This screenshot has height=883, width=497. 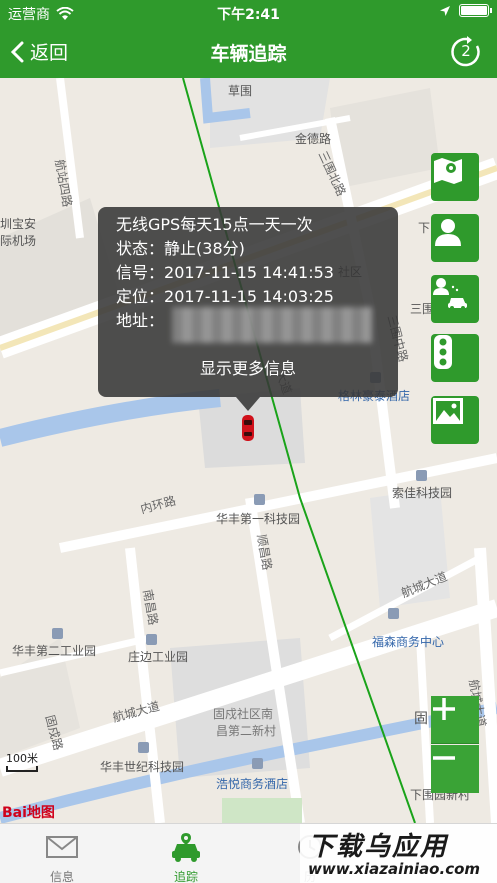 I want to click on map-mode-button, so click(x=455, y=177).